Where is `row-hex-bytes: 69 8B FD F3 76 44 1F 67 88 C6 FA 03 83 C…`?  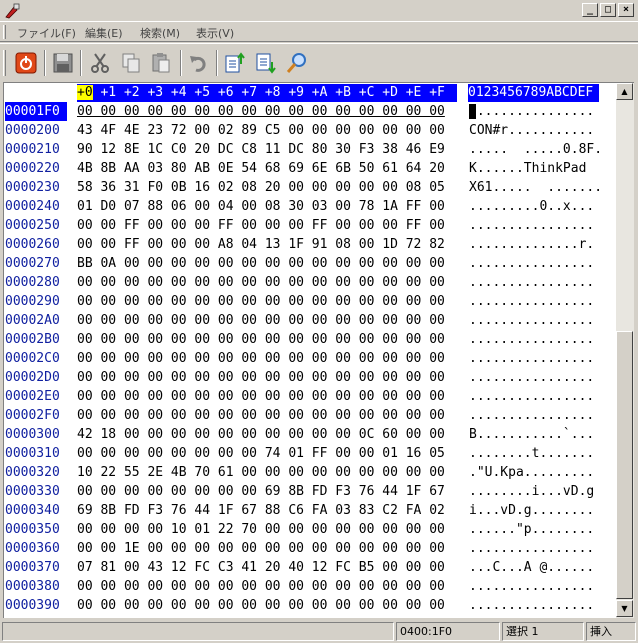
row-hex-bytes: 69 8B FD F3 76 44 1F 67 88 C6 FA 03 83 C… is located at coordinates (261, 510).